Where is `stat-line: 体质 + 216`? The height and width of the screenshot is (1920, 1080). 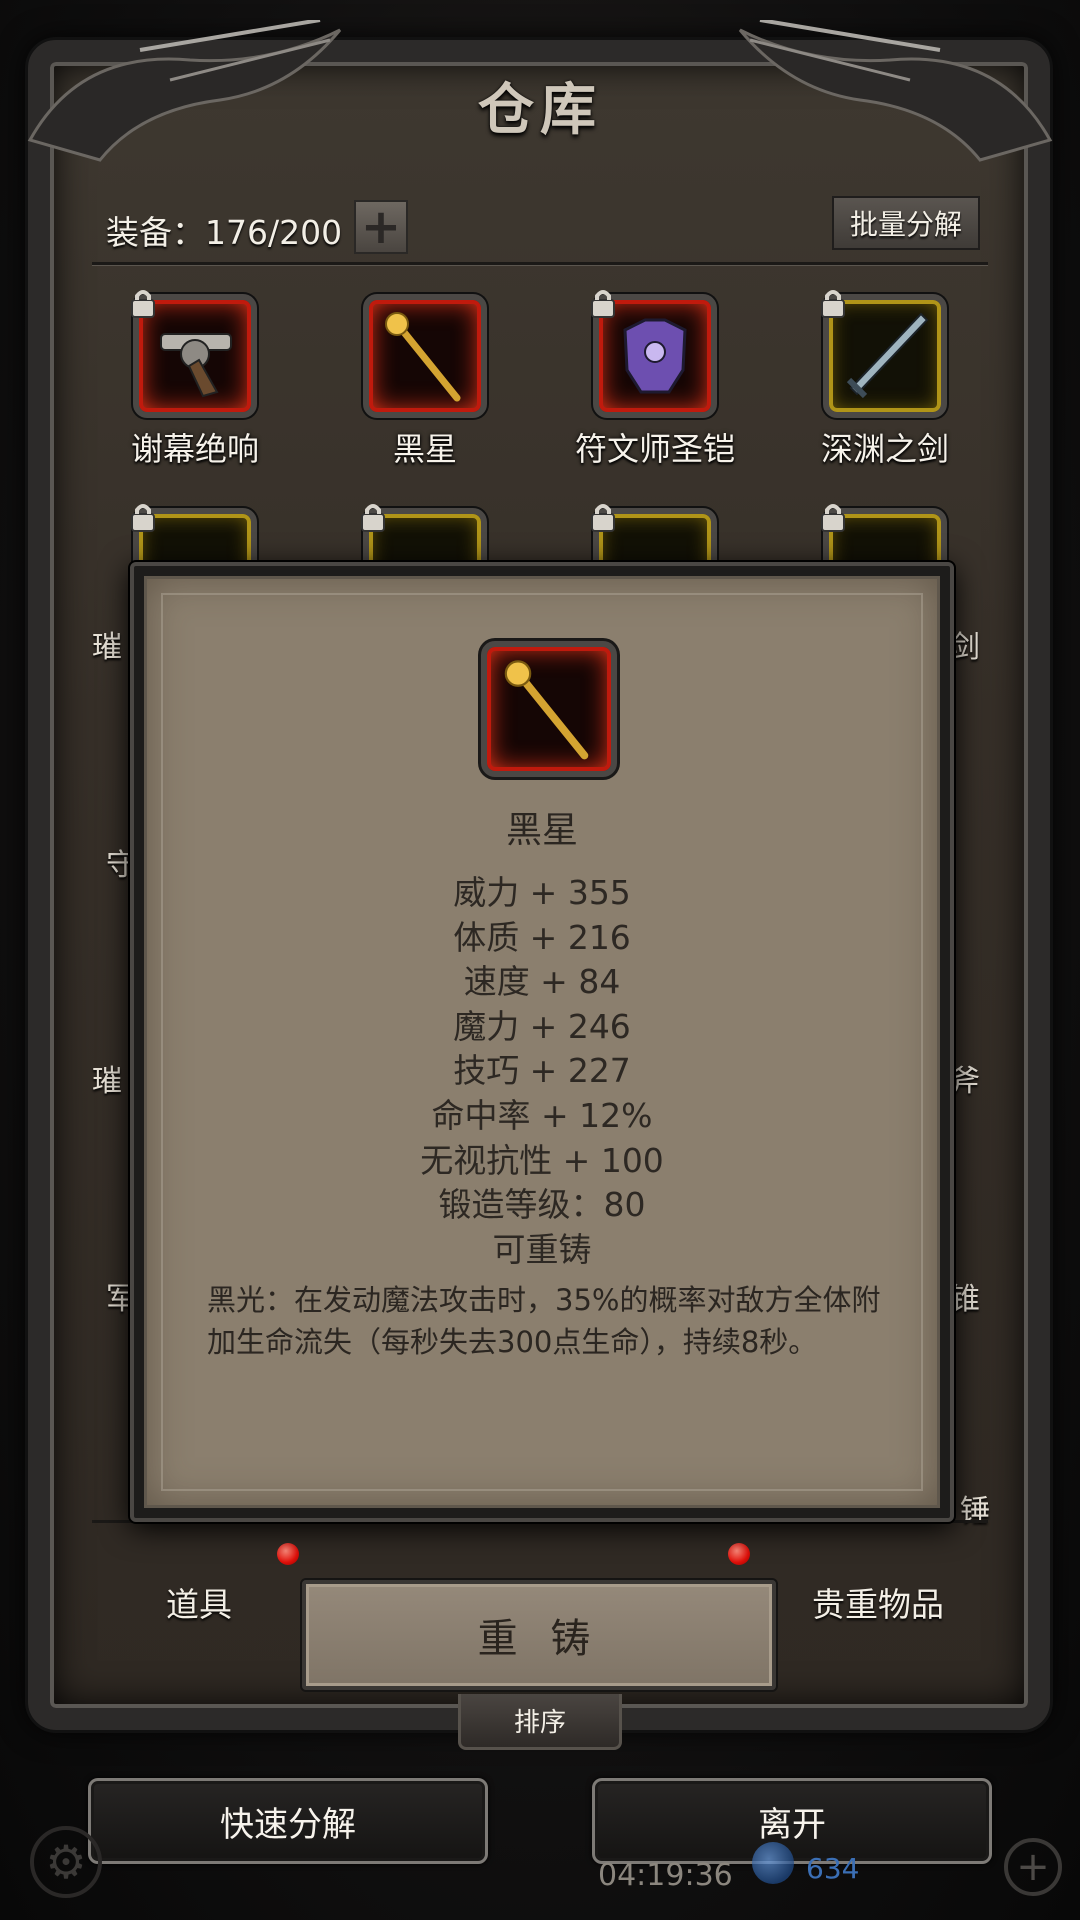 stat-line: 体质 + 216 is located at coordinates (542, 937).